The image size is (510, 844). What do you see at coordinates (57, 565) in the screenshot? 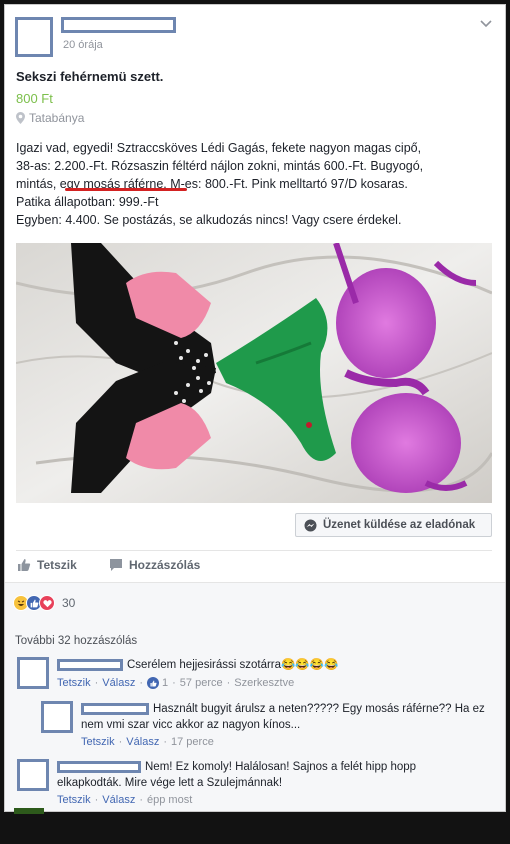
I see `like-label: Tetszik` at bounding box center [57, 565].